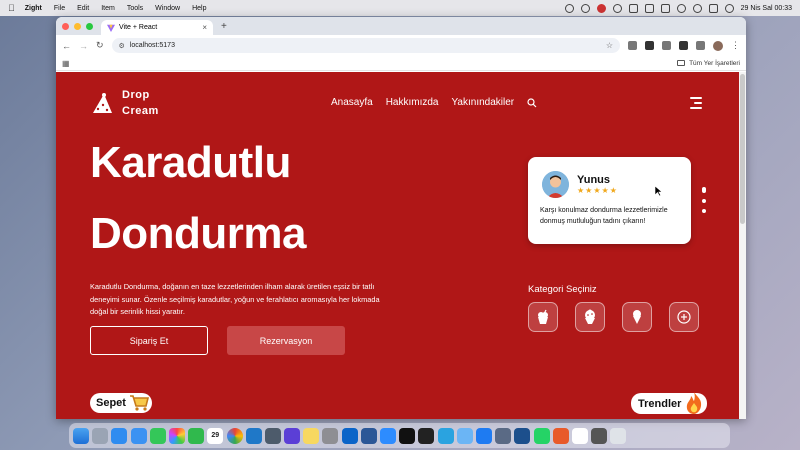 The image size is (800, 450). I want to click on reload-icon: ↻, so click(100, 45).